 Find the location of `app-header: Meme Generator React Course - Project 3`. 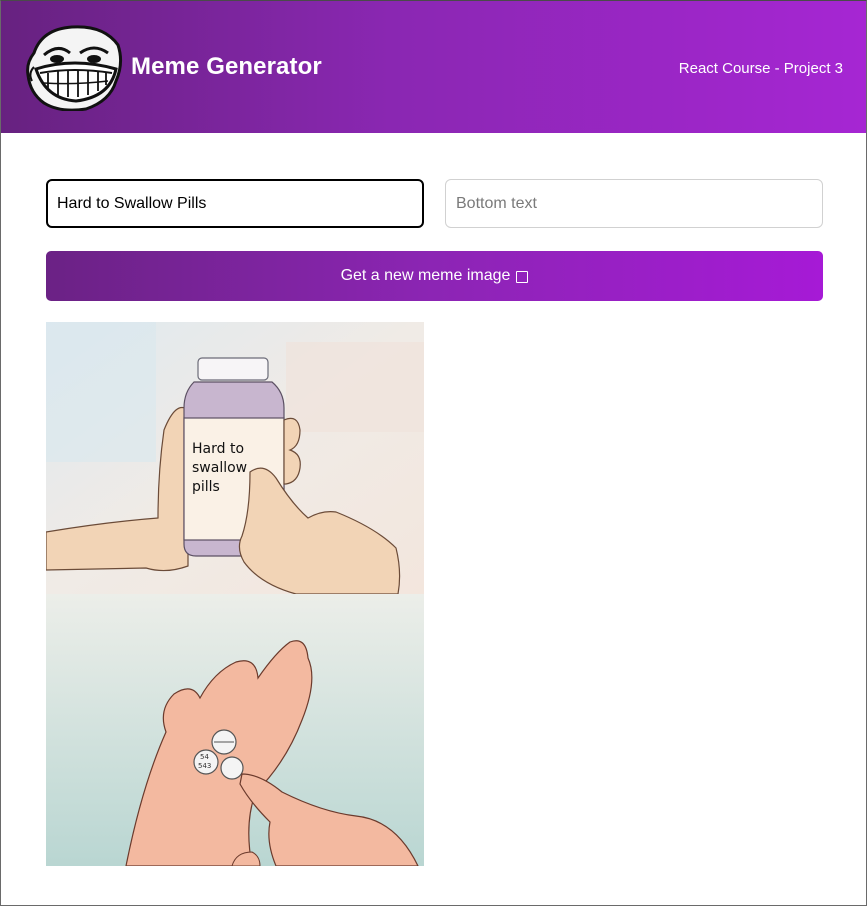

app-header: Meme Generator React Course - Project 3 is located at coordinates (433, 67).